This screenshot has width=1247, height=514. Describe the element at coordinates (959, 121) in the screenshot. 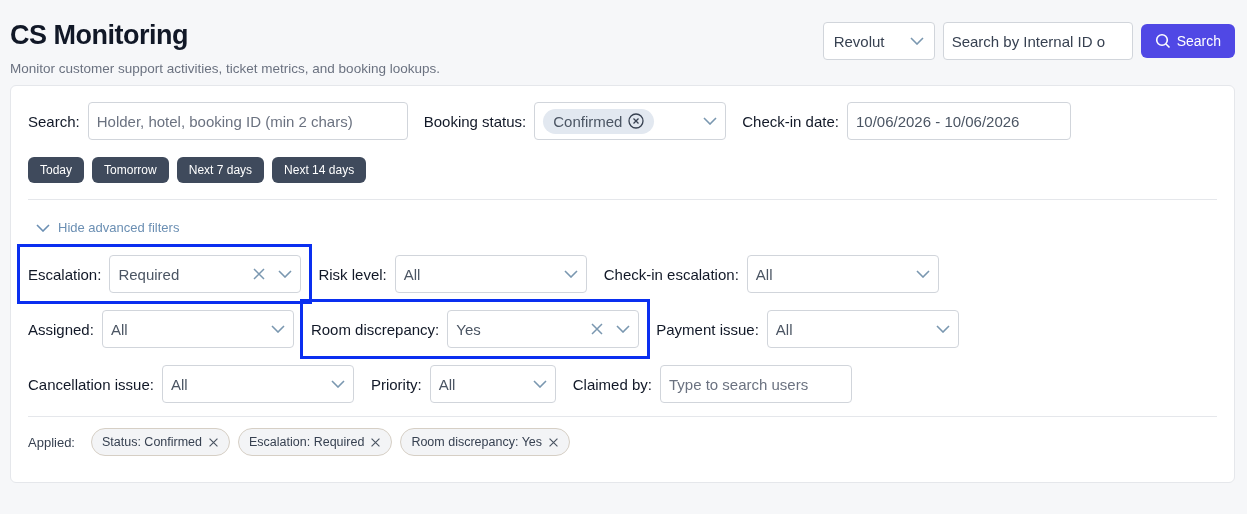

I see `date-range-field: 10/06/2026 - 10/06/2026` at that location.